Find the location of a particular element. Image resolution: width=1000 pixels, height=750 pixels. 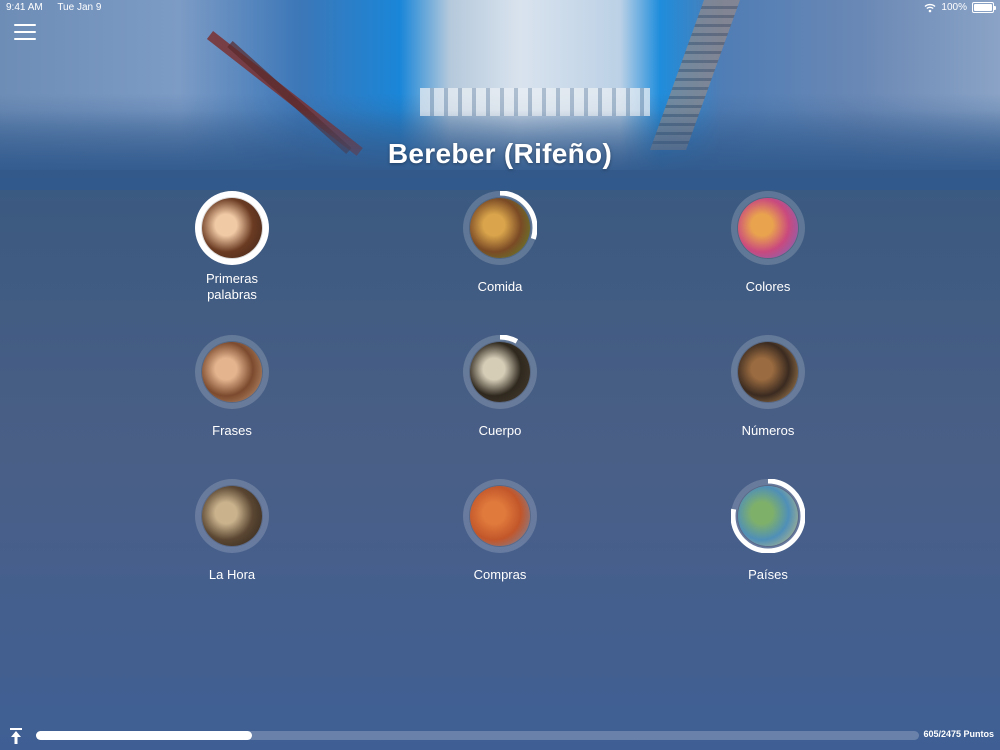

topic-item: Frases is located at coordinates (232, 387).